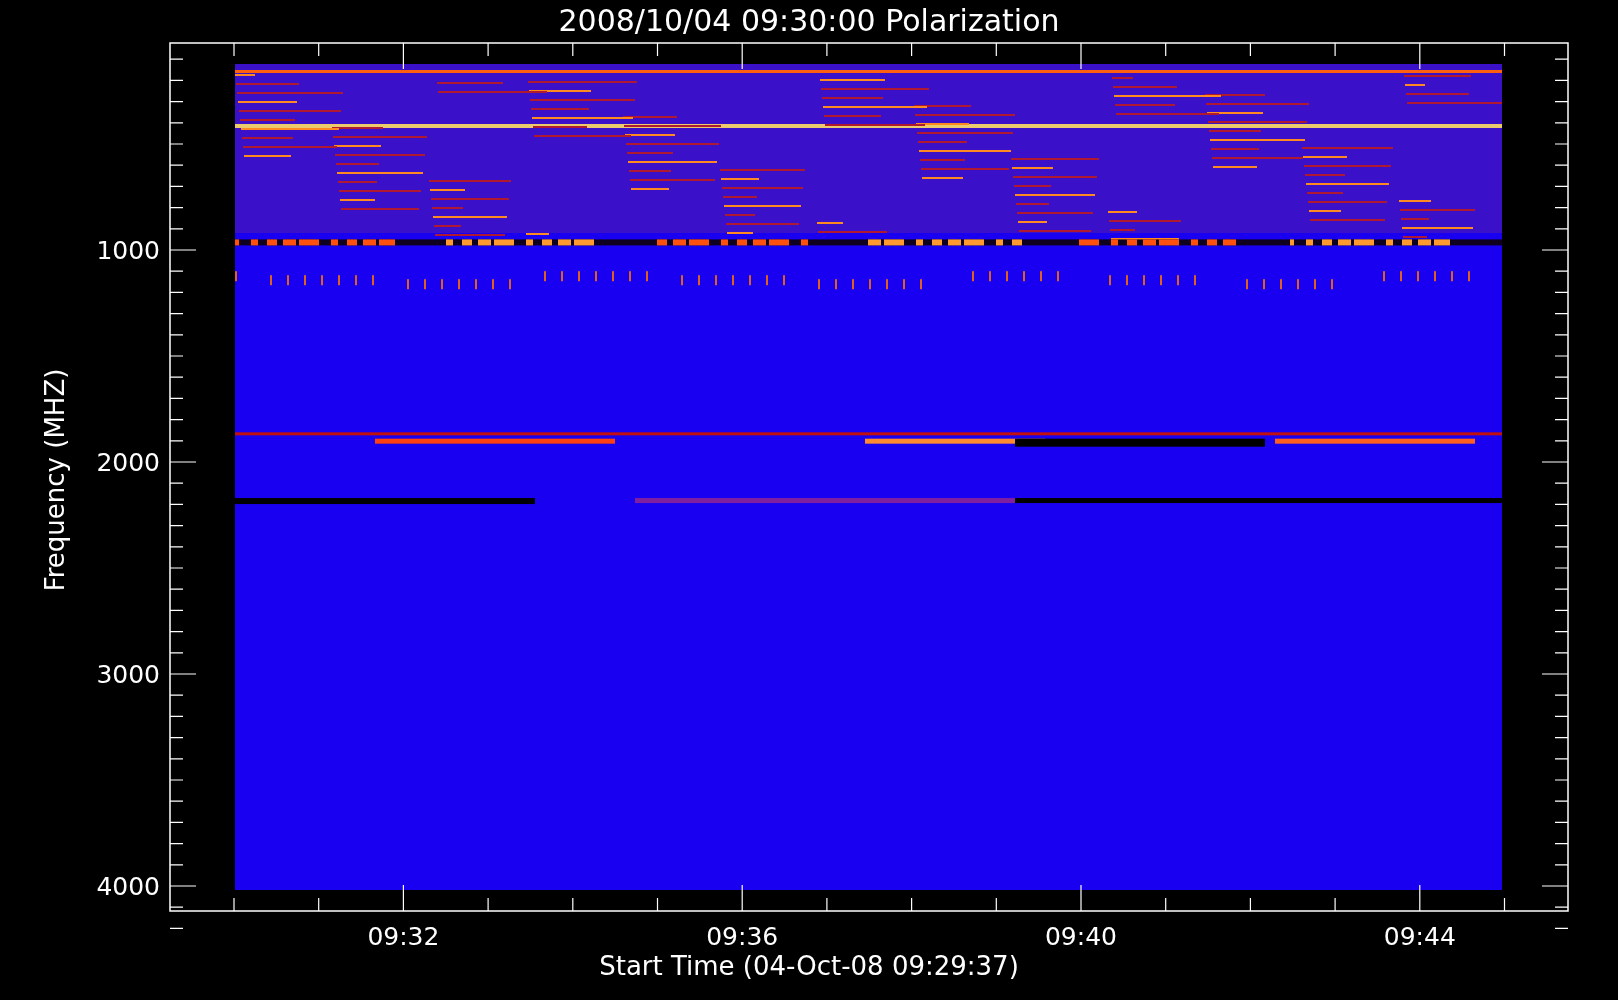 This screenshot has width=1618, height=1000. I want to click on axis-label: Start Time (04-Oct-08 09:29:37), so click(809, 966).